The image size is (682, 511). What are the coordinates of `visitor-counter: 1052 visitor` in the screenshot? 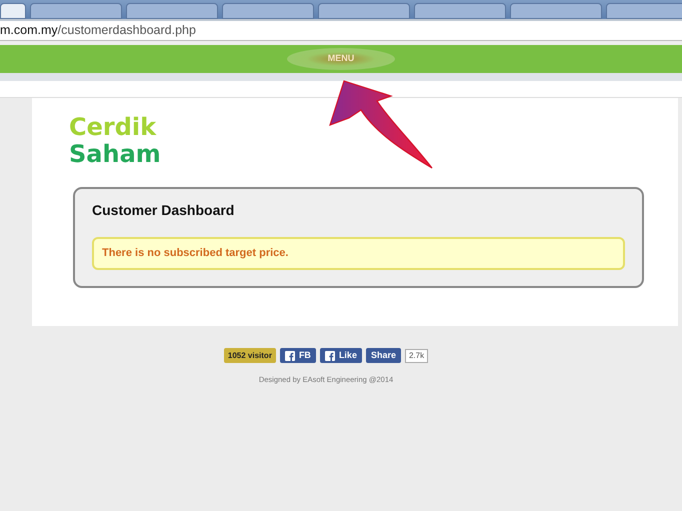 It's located at (250, 355).